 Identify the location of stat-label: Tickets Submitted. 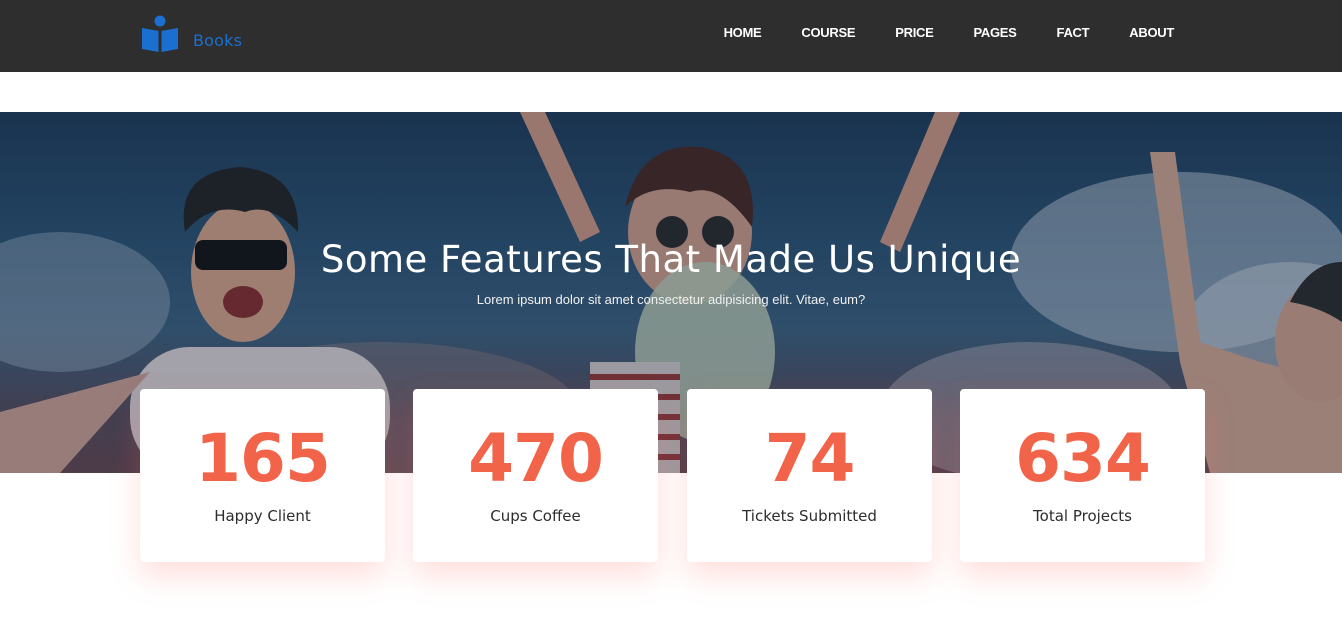
(809, 516).